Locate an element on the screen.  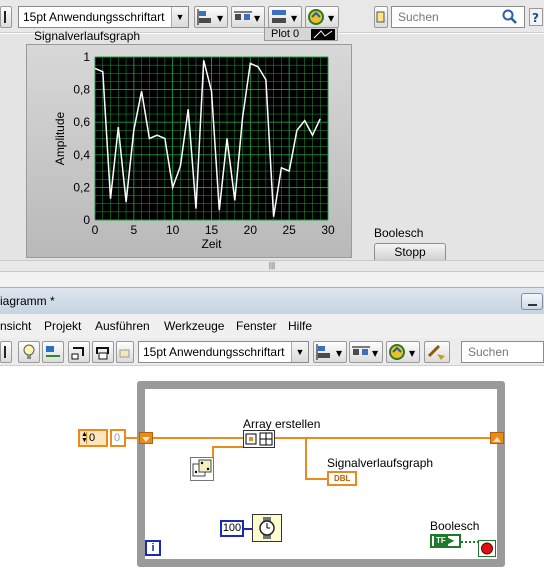
wait-ms-node is located at coordinates (267, 528).